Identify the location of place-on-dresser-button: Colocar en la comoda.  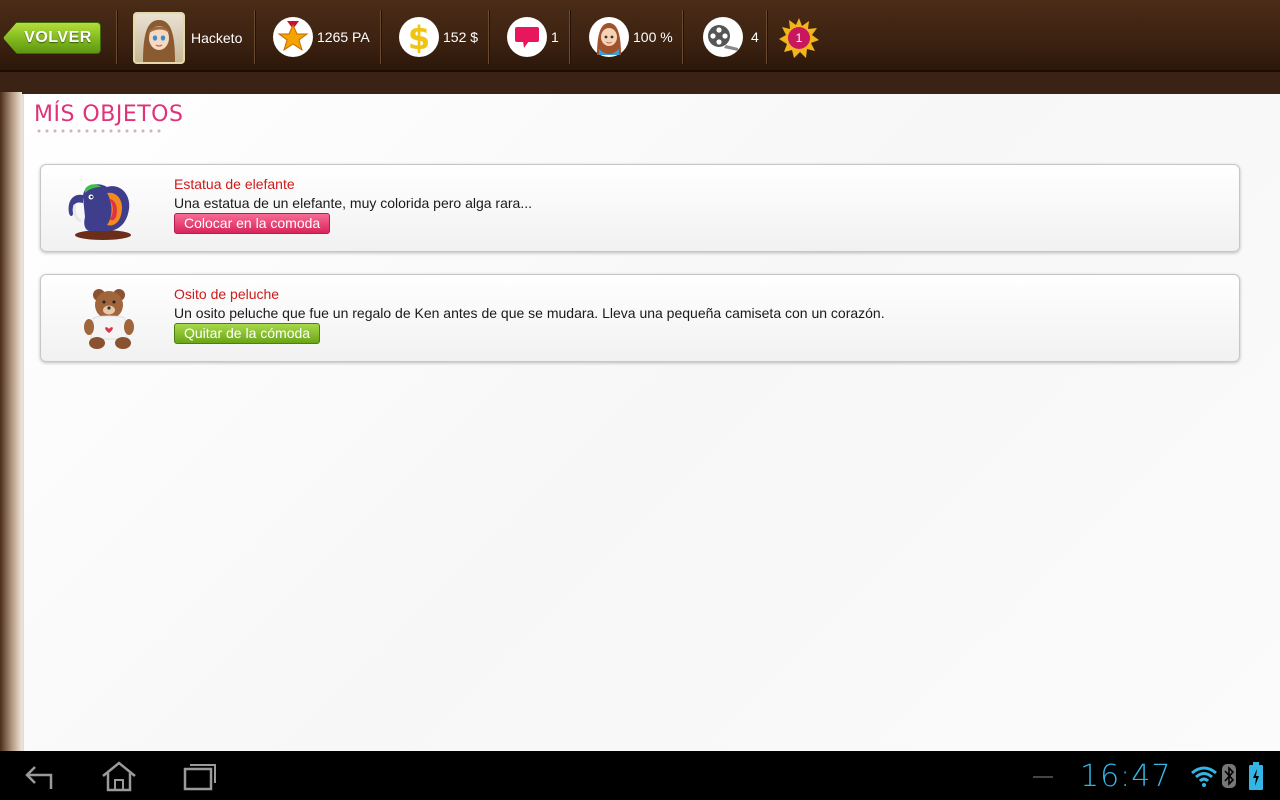
(252, 223).